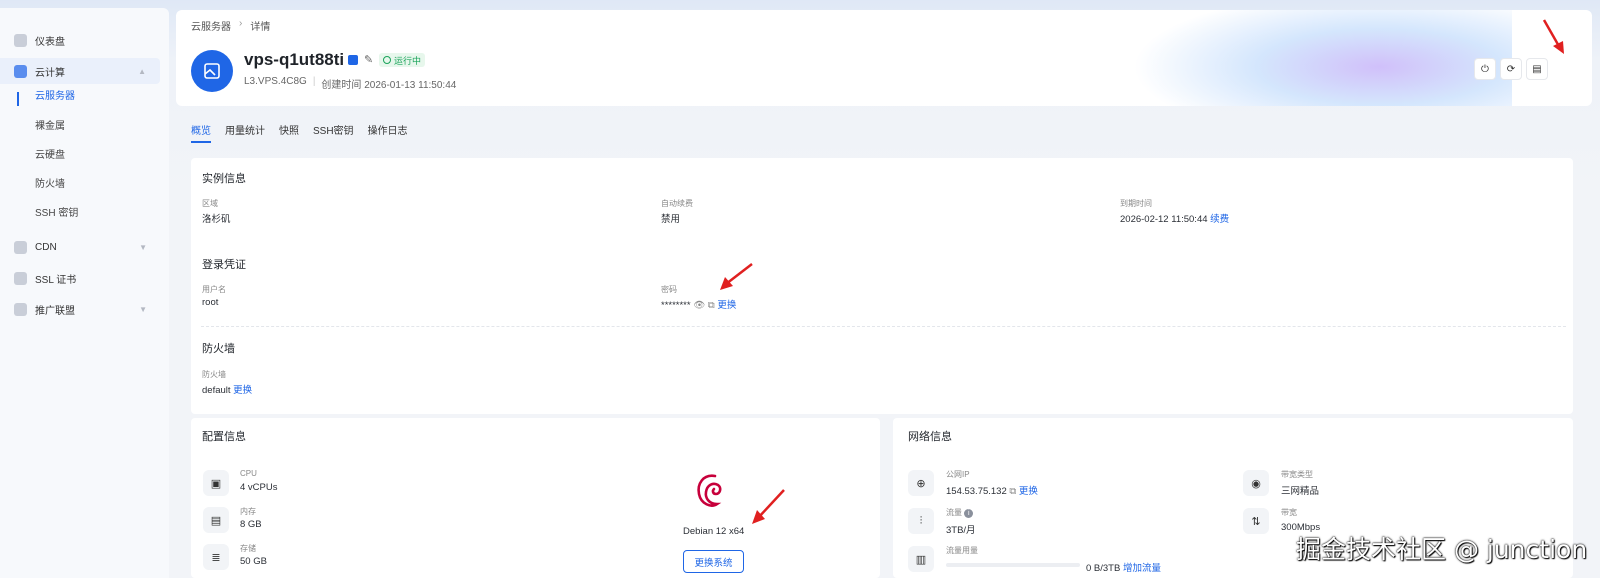 Image resolution: width=1600 pixels, height=578 pixels. I want to click on login-section-title: 登录凭证, so click(224, 265).